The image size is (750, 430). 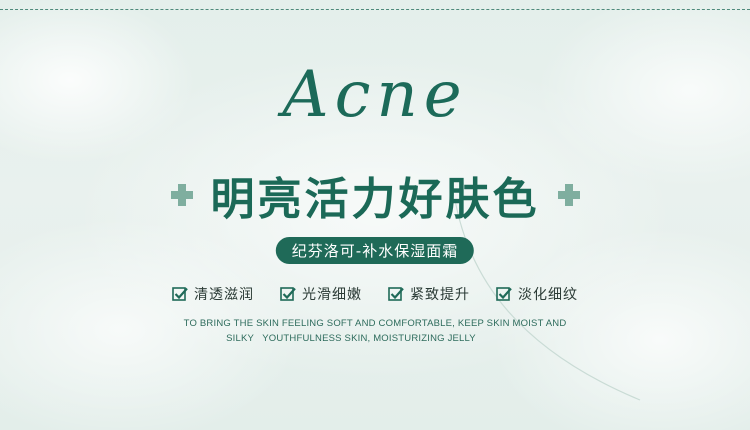 I want to click on top-dashed-border, so click(x=375, y=9).